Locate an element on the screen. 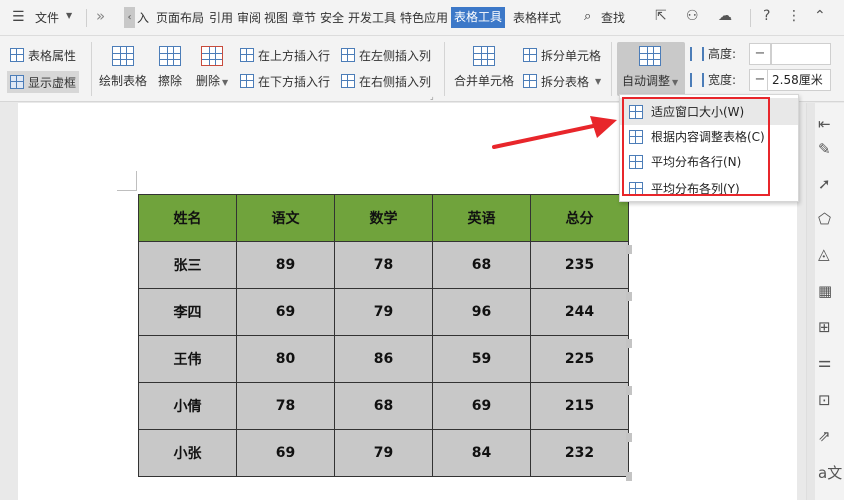 This screenshot has height=500, width=844. share-icon: ⇱ is located at coordinates (661, 16).